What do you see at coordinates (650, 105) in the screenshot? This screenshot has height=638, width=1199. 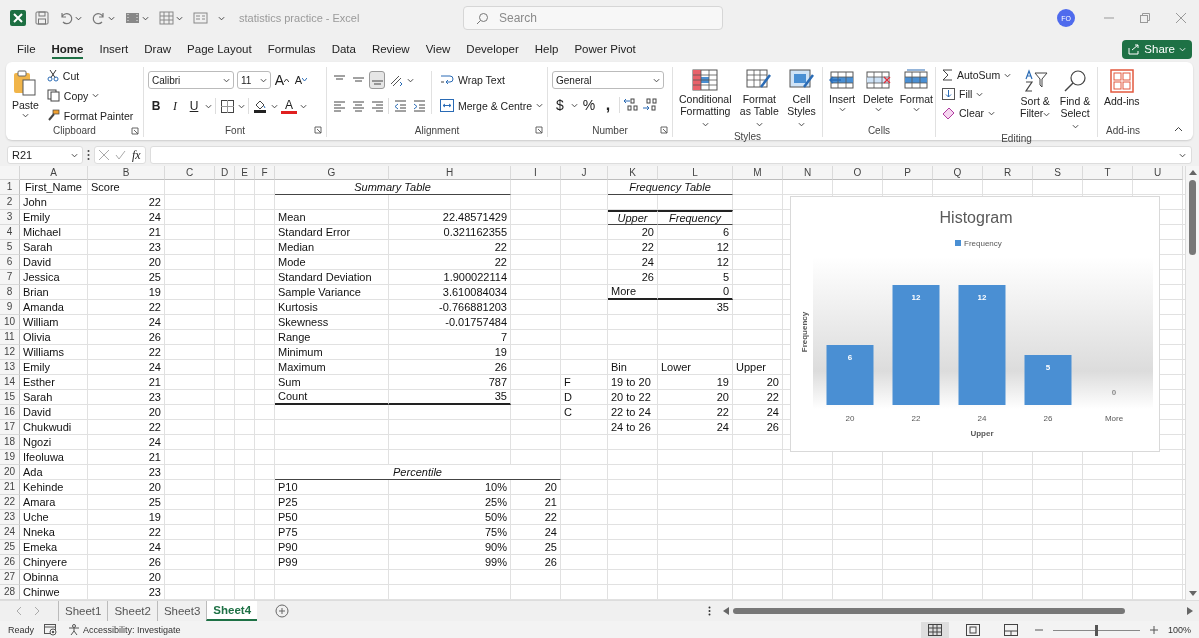 I see `decrease-decimal-button` at bounding box center [650, 105].